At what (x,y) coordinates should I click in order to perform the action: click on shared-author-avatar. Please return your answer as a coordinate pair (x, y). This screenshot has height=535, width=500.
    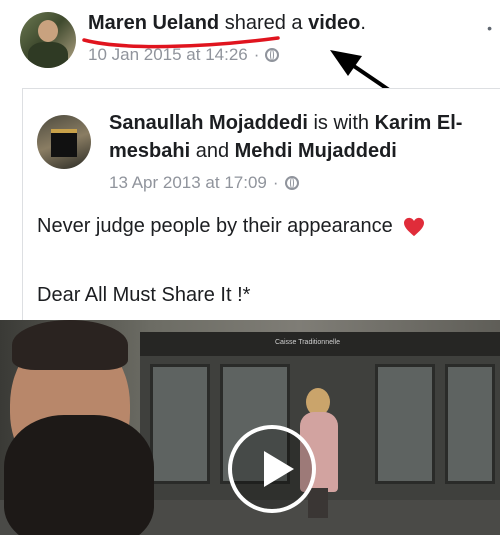
    Looking at the image, I should click on (64, 142).